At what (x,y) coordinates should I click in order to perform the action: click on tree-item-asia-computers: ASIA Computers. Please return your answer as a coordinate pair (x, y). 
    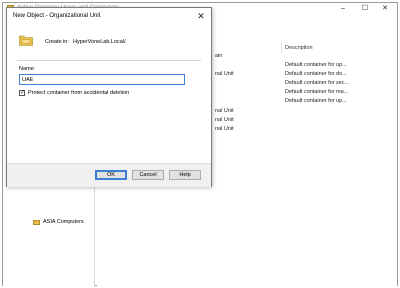
    Looking at the image, I should click on (58, 222).